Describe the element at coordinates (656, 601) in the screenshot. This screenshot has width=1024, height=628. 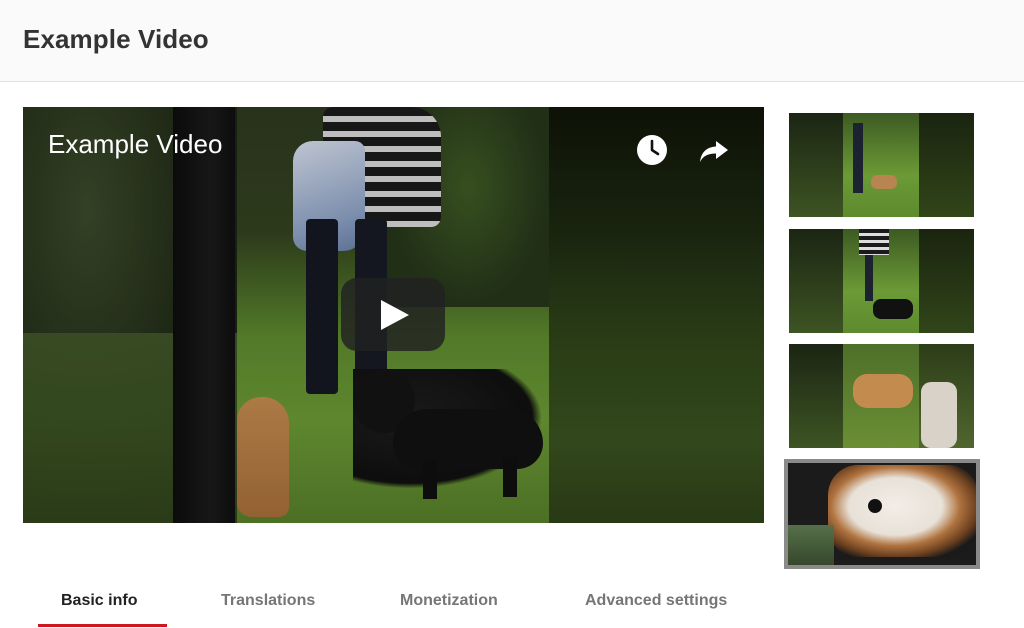
I see `tab-advanced-settings: Advanced settings` at that location.